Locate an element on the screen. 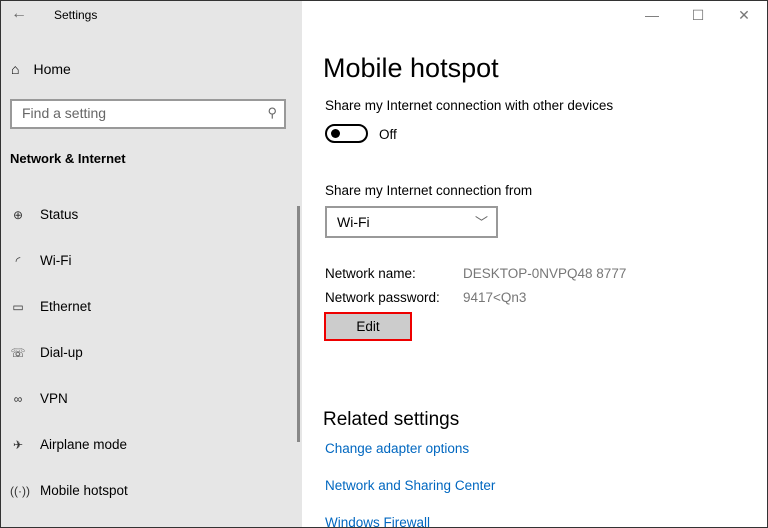 This screenshot has height=528, width=768. toggle-state: Off is located at coordinates (388, 134).